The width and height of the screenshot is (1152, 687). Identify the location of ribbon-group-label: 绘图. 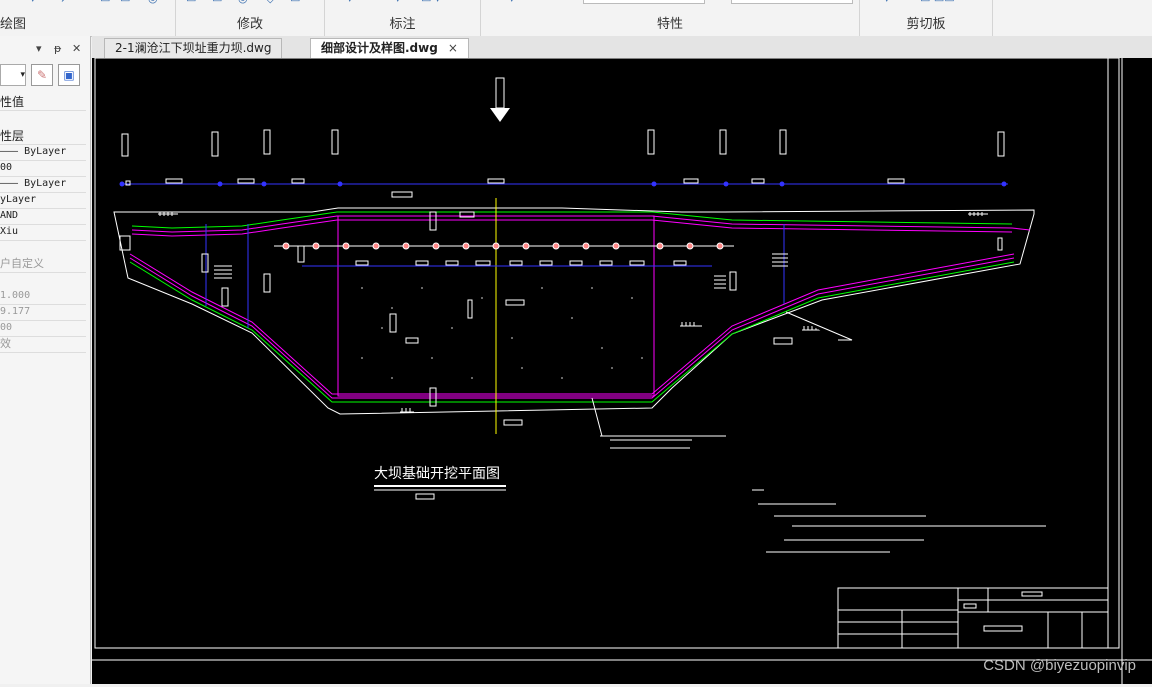
(13, 24).